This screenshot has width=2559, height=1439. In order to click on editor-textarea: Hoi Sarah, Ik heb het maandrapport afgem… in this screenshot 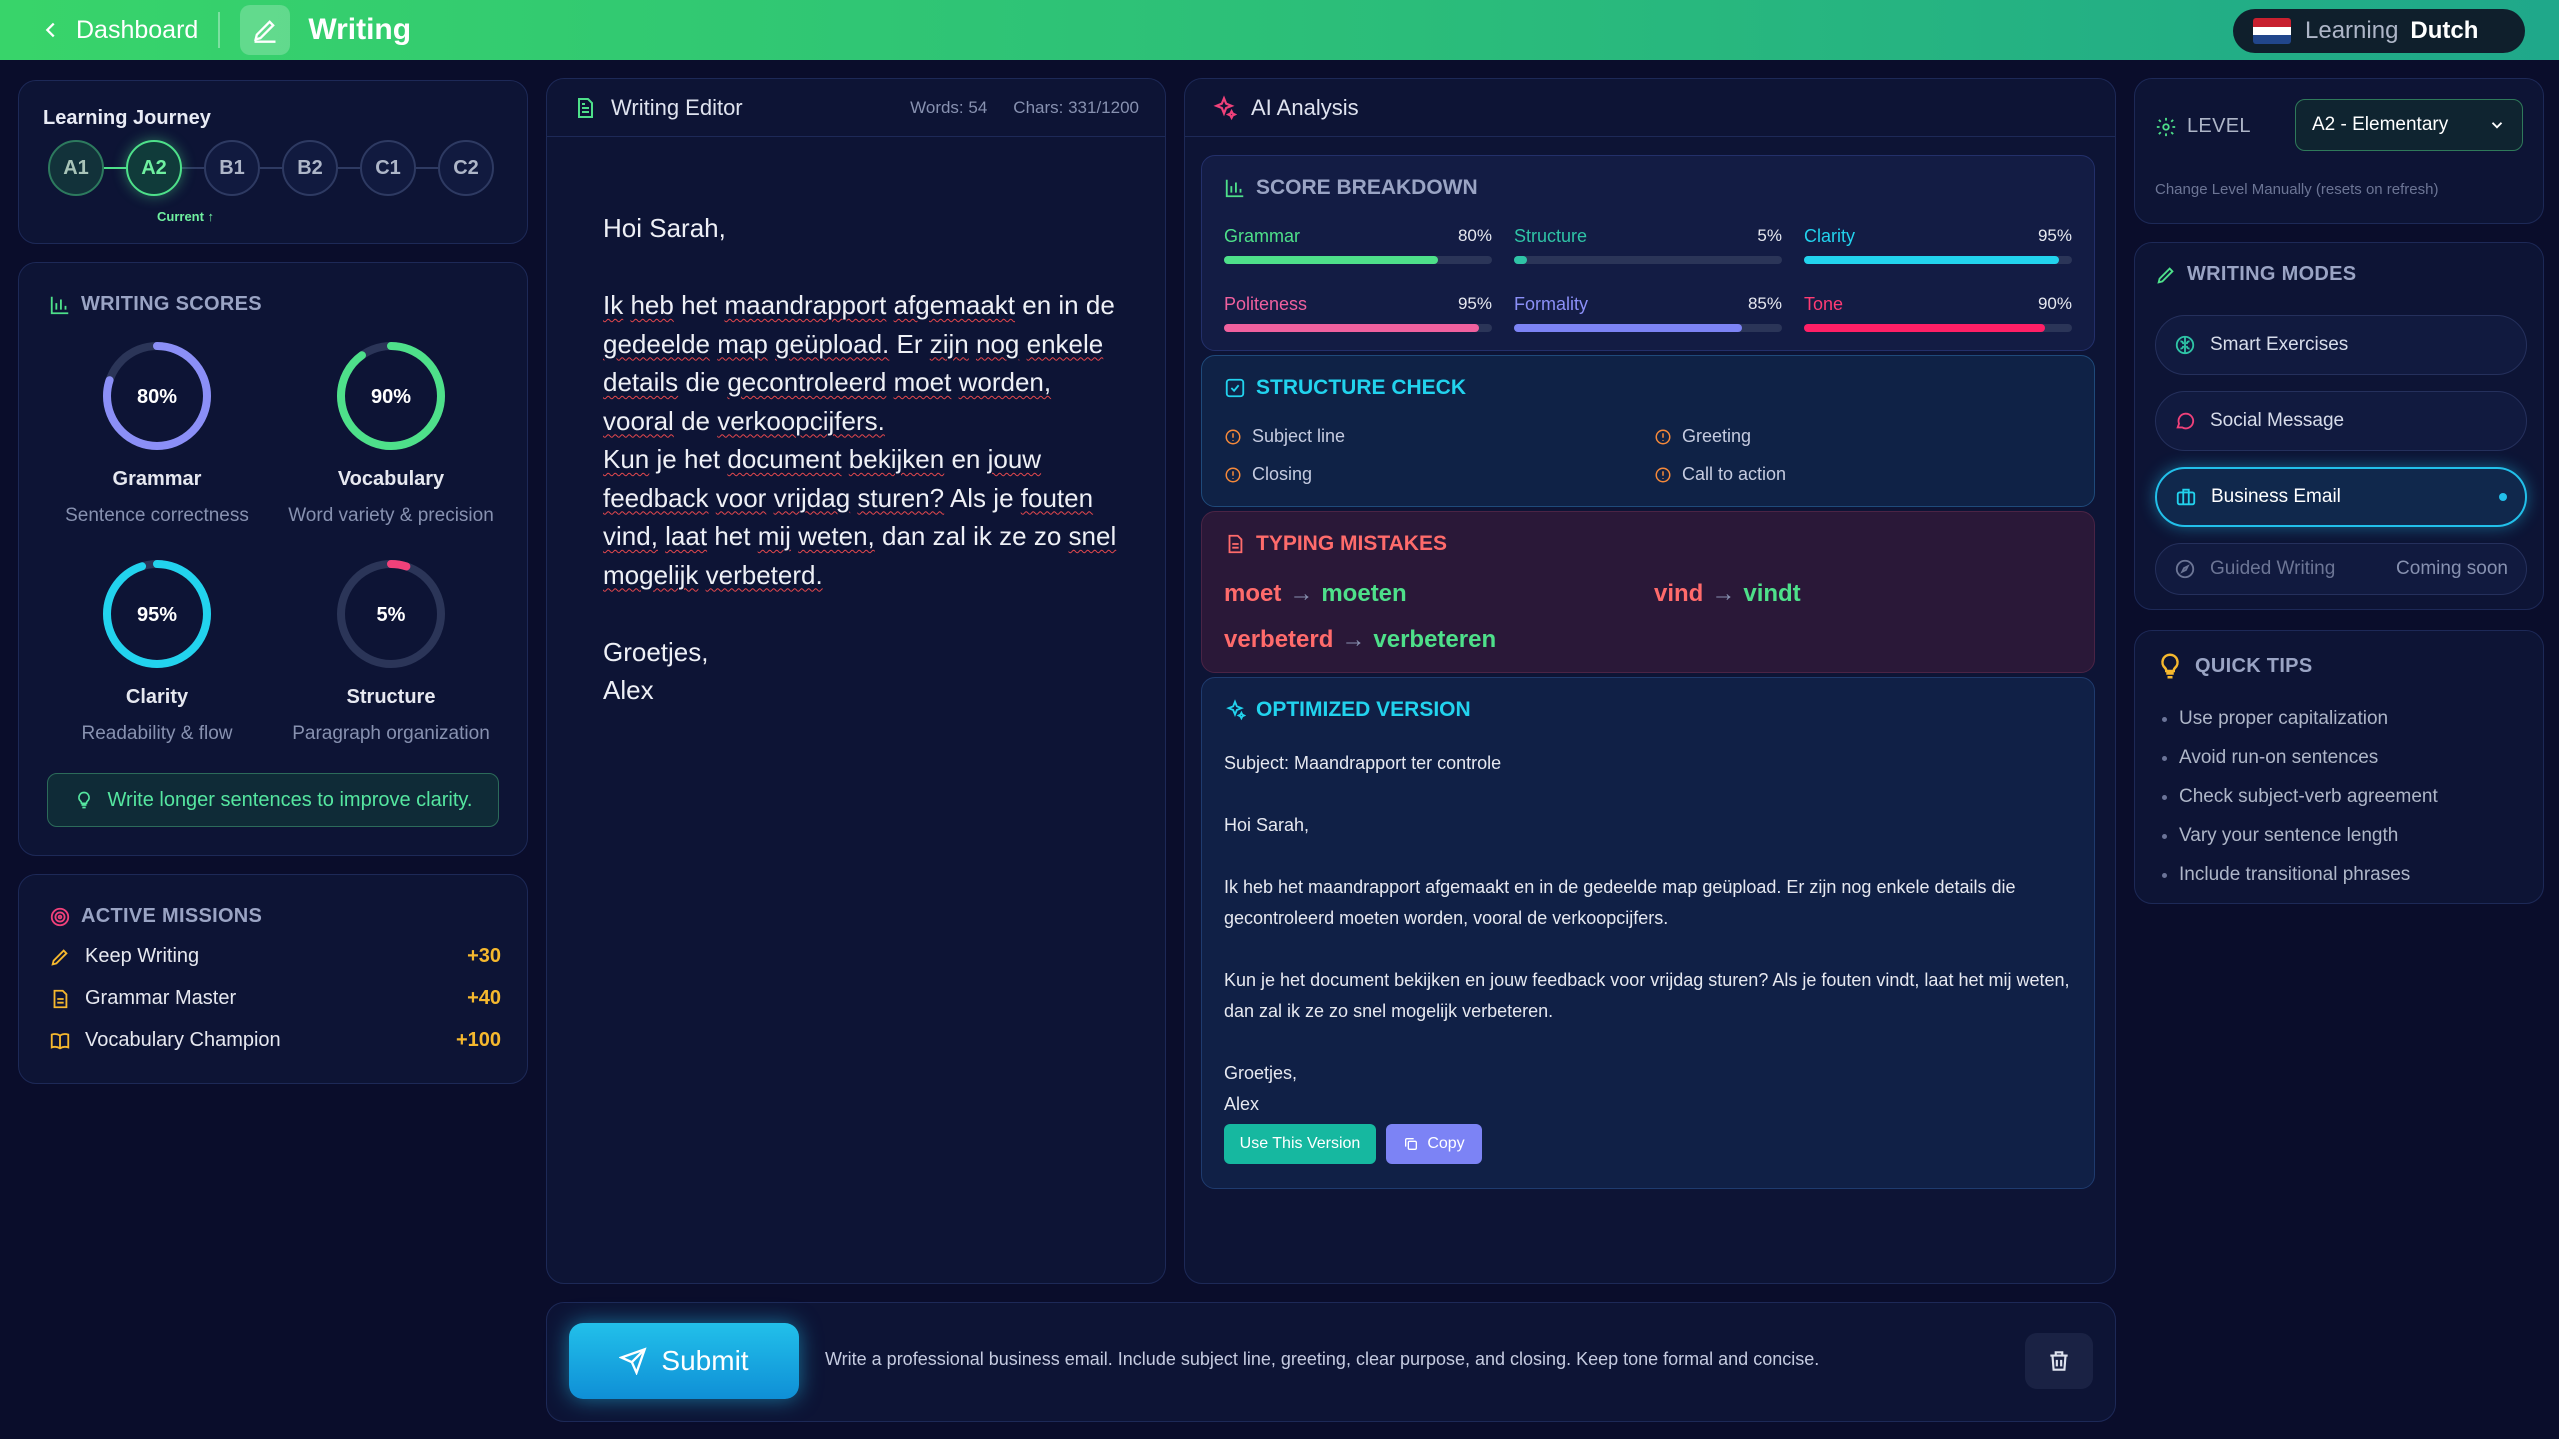, I will do `click(863, 459)`.